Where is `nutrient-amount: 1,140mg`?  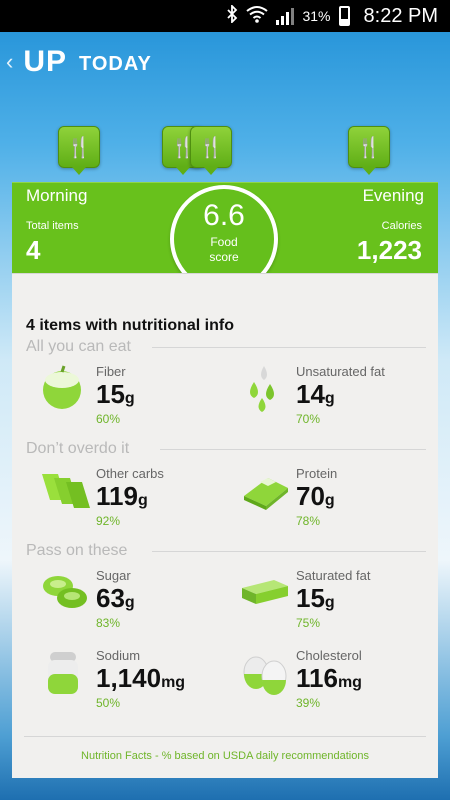 nutrient-amount: 1,140mg is located at coordinates (141, 678).